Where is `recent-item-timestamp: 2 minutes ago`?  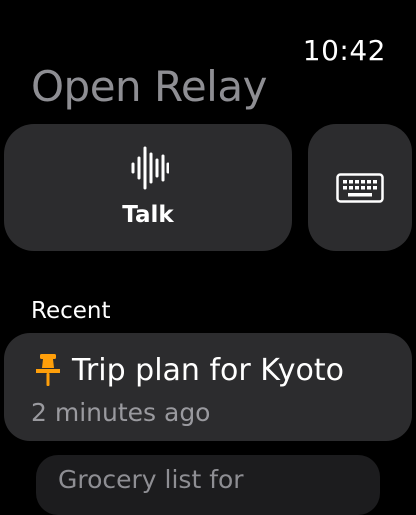 recent-item-timestamp: 2 minutes ago is located at coordinates (121, 412).